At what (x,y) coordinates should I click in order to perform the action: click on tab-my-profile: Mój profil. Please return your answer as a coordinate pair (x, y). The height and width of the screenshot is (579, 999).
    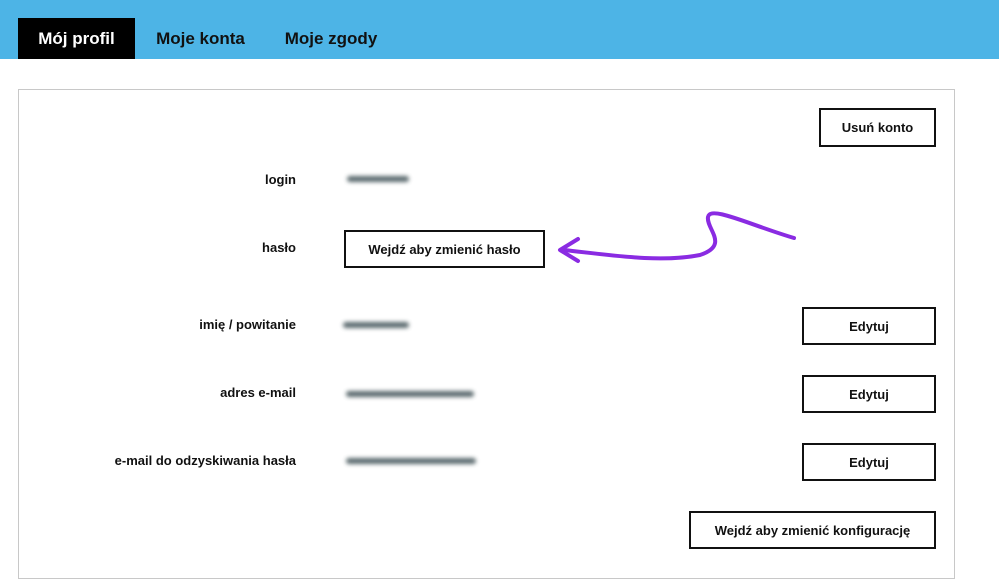
    Looking at the image, I should click on (76, 38).